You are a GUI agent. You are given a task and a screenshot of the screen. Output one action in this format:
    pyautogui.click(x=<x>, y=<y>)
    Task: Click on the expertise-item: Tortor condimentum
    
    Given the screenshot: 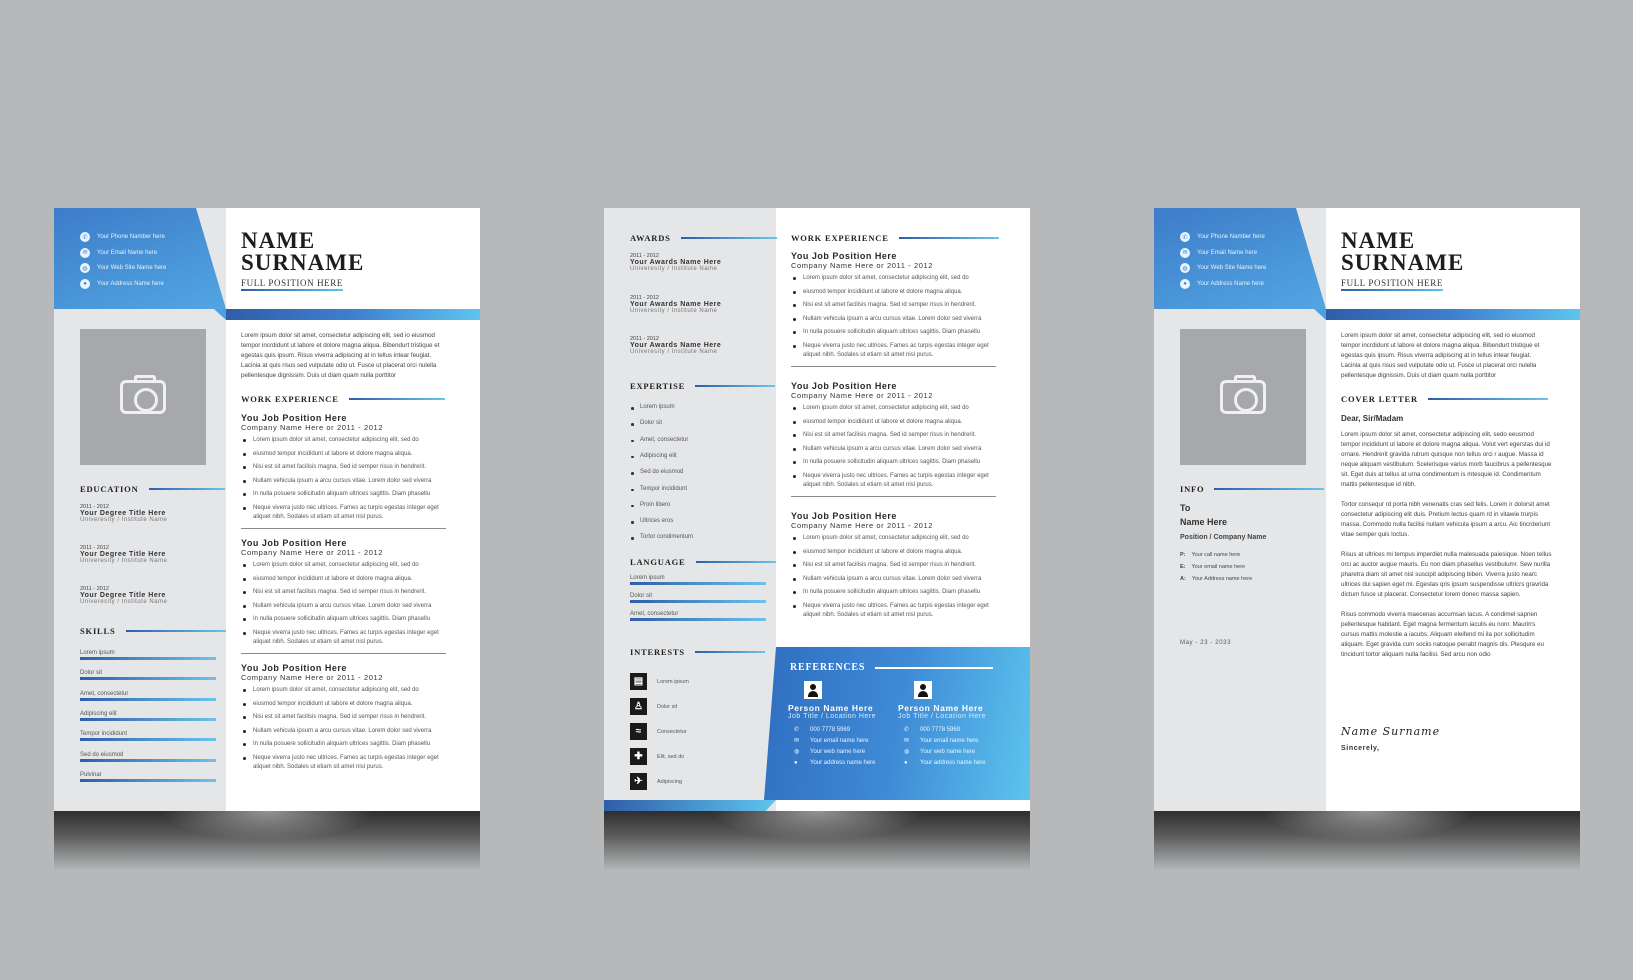 What is the action you would take?
    pyautogui.click(x=662, y=537)
    